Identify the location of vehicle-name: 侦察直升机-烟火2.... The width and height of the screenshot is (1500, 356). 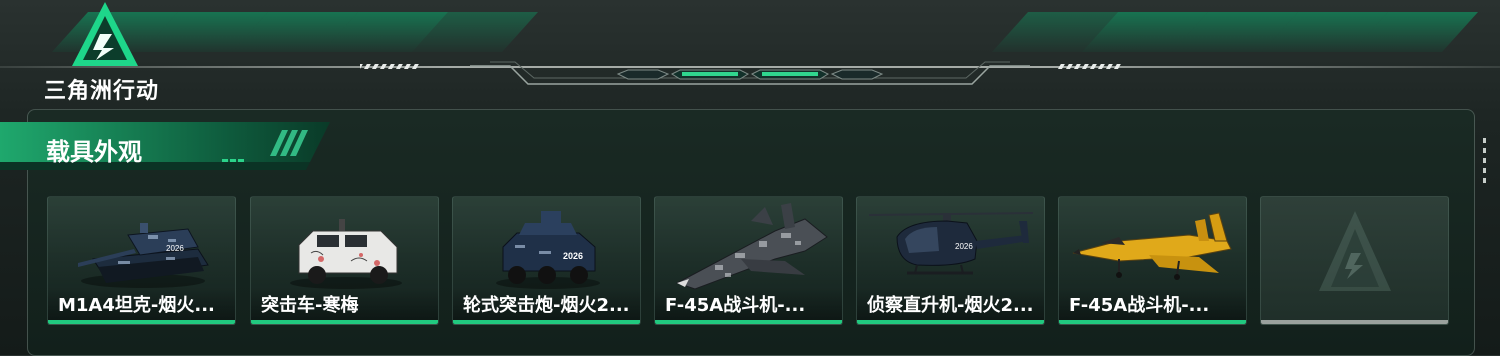
(950, 305).